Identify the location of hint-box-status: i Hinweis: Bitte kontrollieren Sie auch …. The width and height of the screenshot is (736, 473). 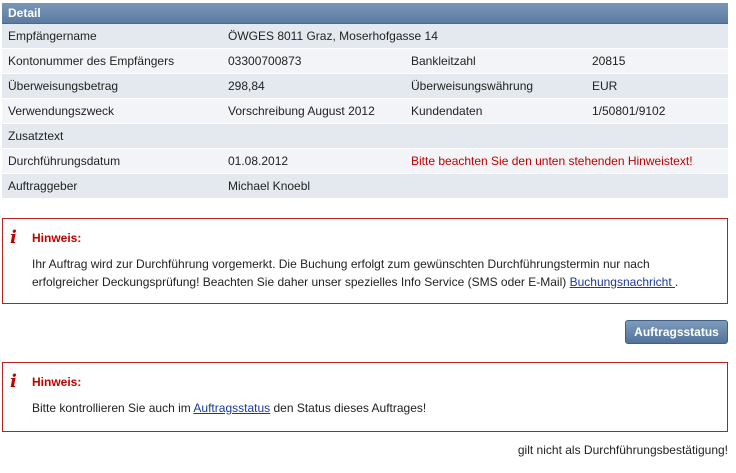
(365, 397).